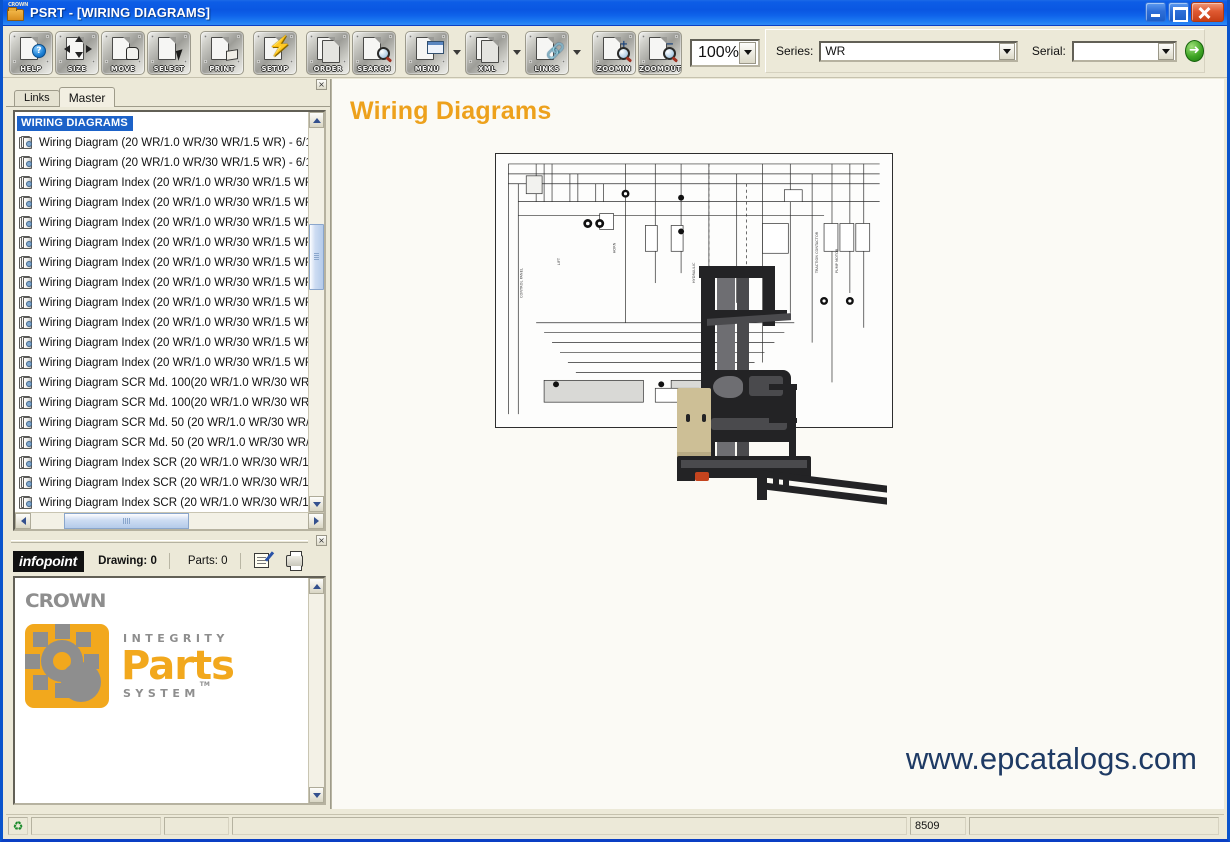 Image resolution: width=1230 pixels, height=842 pixels. Describe the element at coordinates (169, 52) in the screenshot. I see `select-button: SELECT` at that location.